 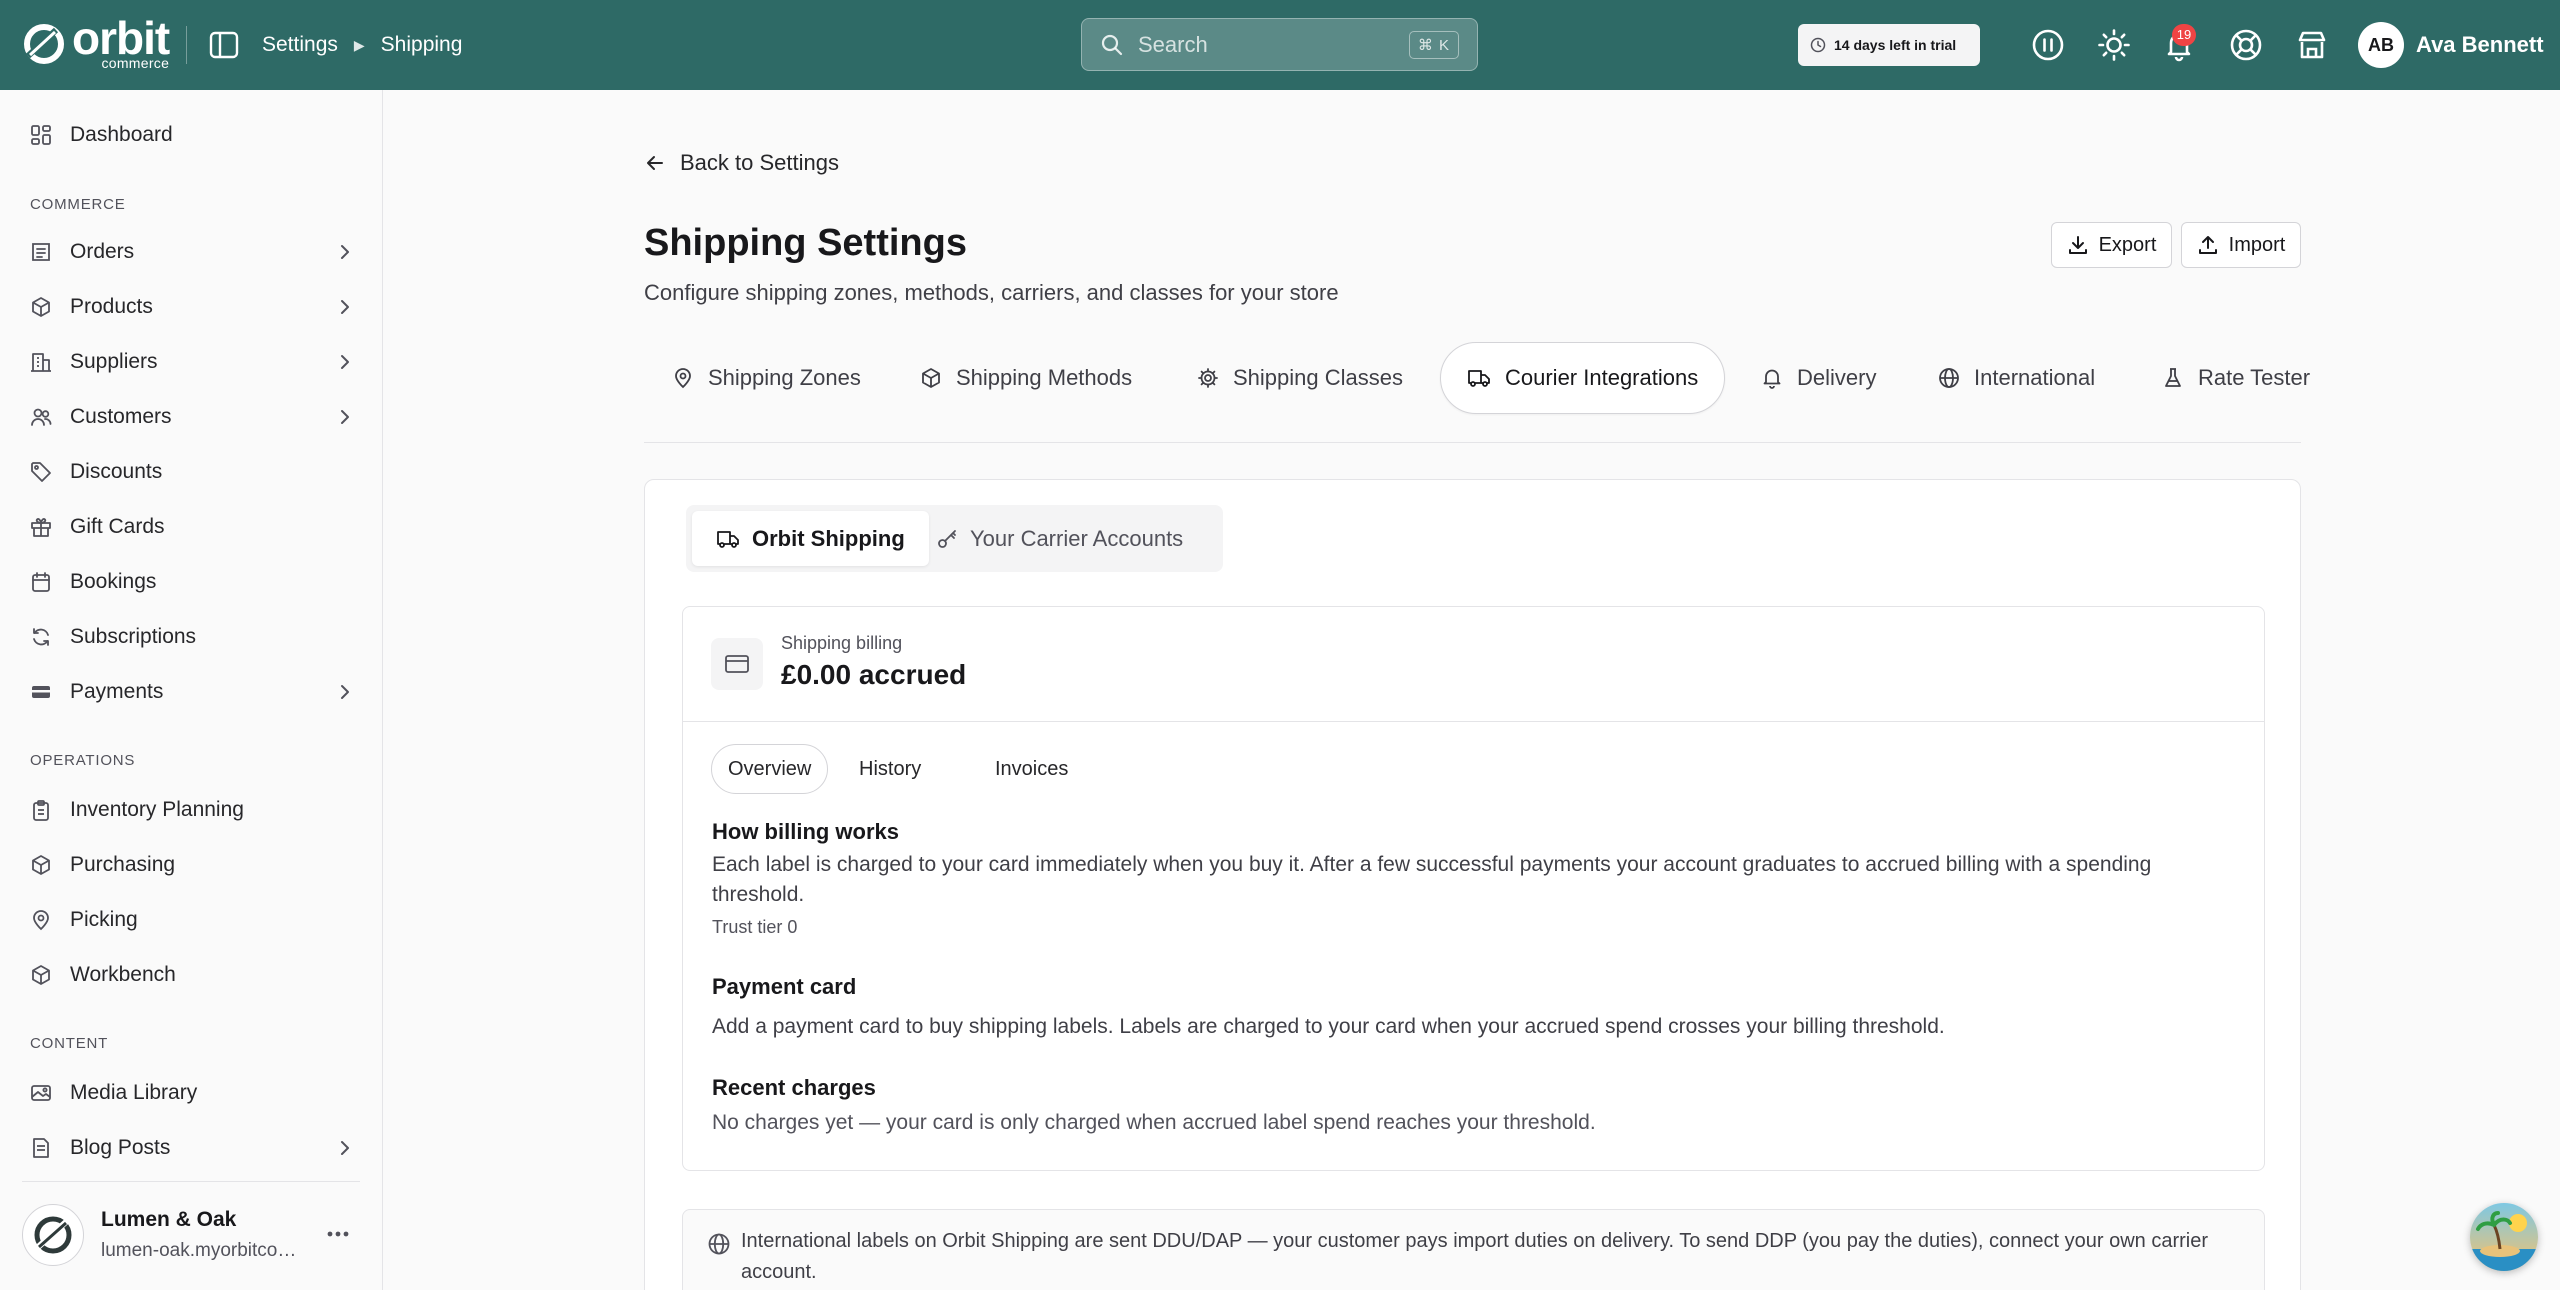 What do you see at coordinates (120, 1147) in the screenshot?
I see `sidebar-item-label: Blog Posts` at bounding box center [120, 1147].